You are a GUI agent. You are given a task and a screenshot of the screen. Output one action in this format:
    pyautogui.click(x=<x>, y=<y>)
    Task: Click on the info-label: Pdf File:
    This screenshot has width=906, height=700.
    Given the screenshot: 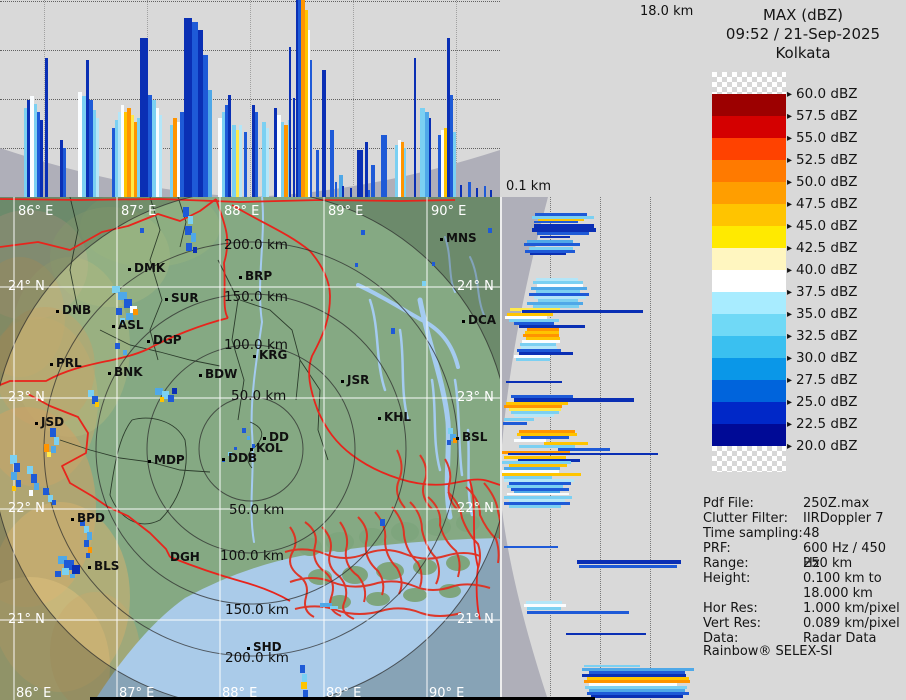 What is the action you would take?
    pyautogui.click(x=728, y=503)
    